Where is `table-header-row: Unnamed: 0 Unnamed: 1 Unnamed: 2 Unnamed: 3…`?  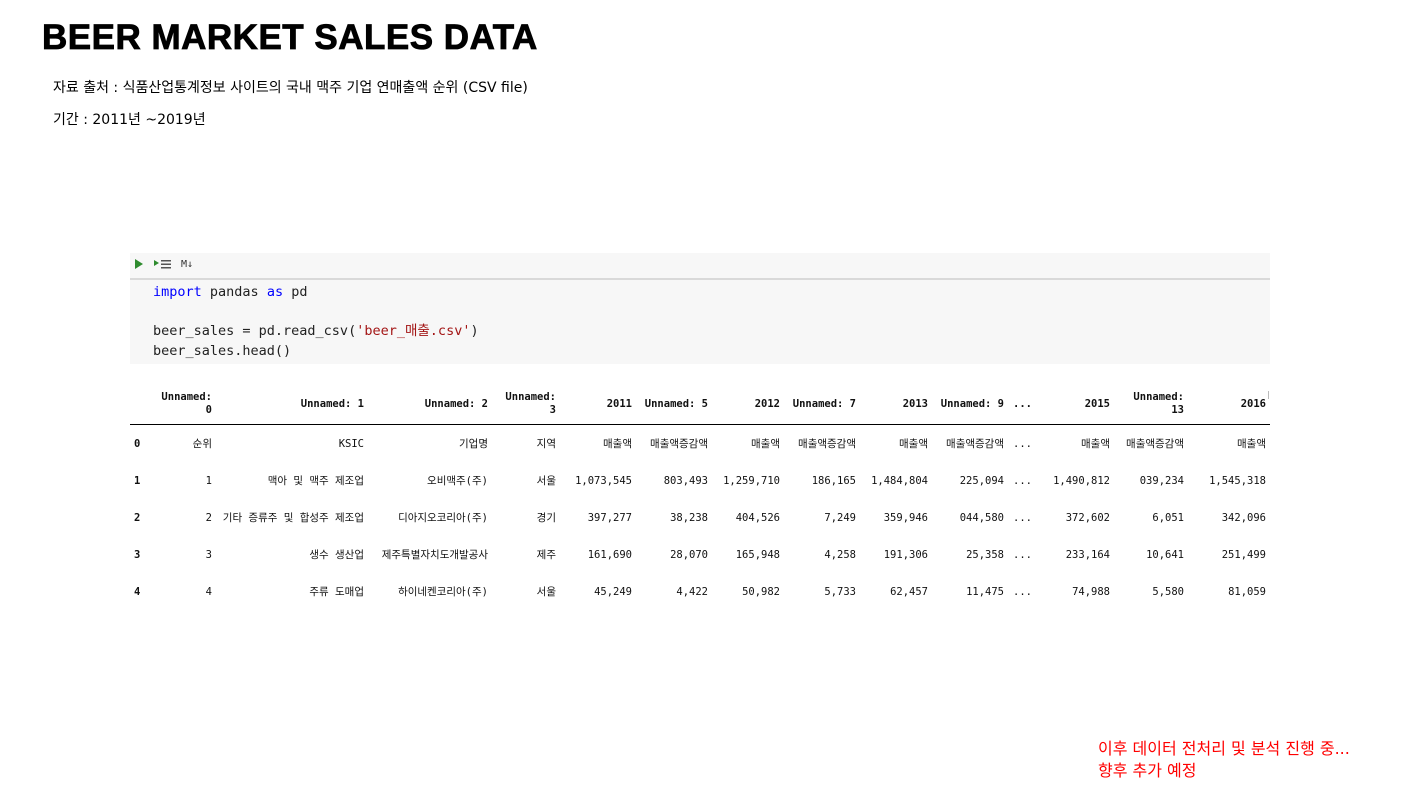 table-header-row: Unnamed: 0 Unnamed: 1 Unnamed: 2 Unnamed: 3… is located at coordinates (700, 404).